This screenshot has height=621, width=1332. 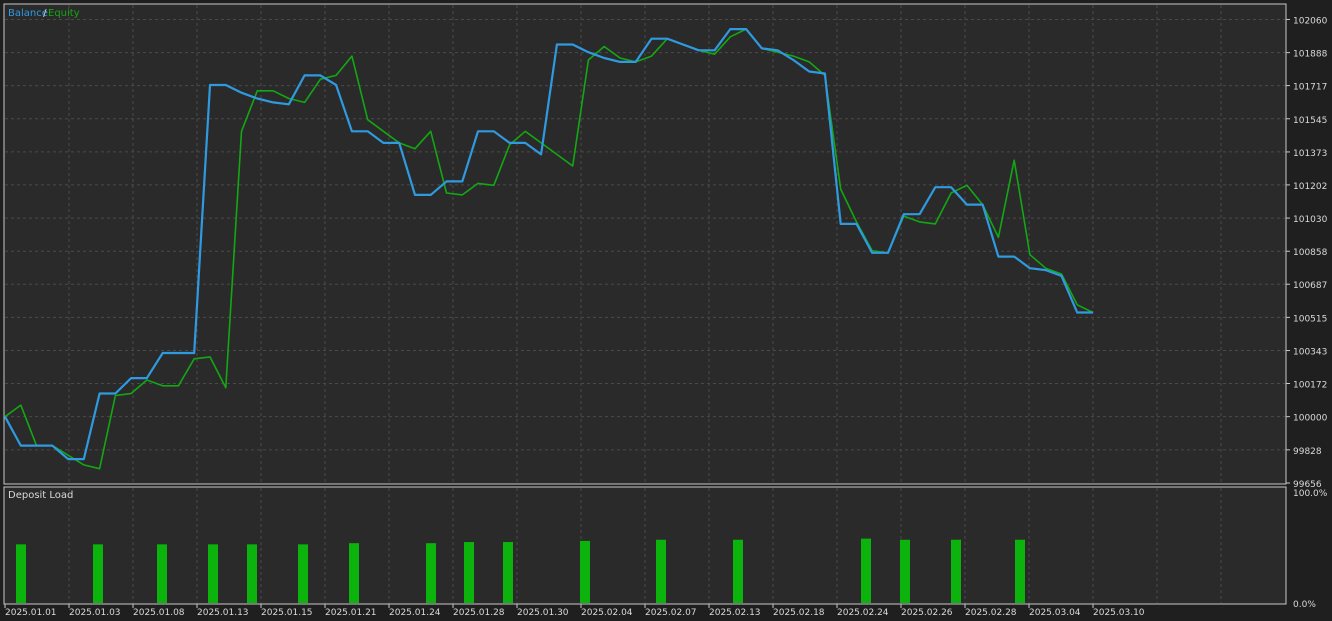 I want to click on x-tick-label: 2025.01.24, so click(x=415, y=613).